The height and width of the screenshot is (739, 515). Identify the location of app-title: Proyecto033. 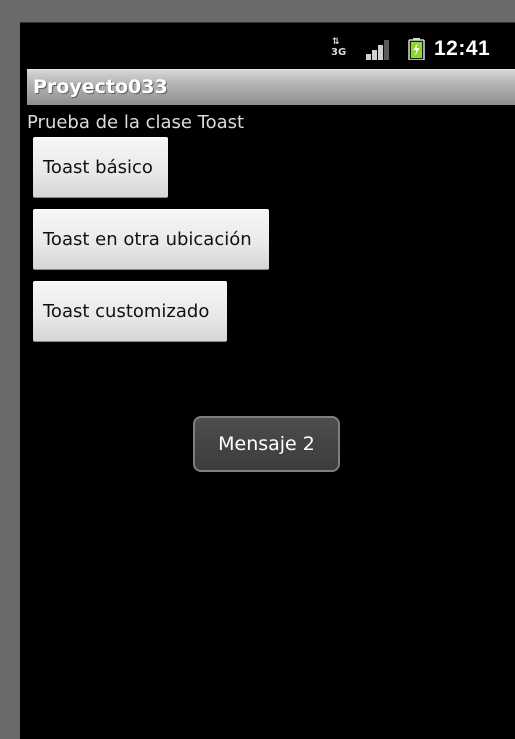
(100, 87).